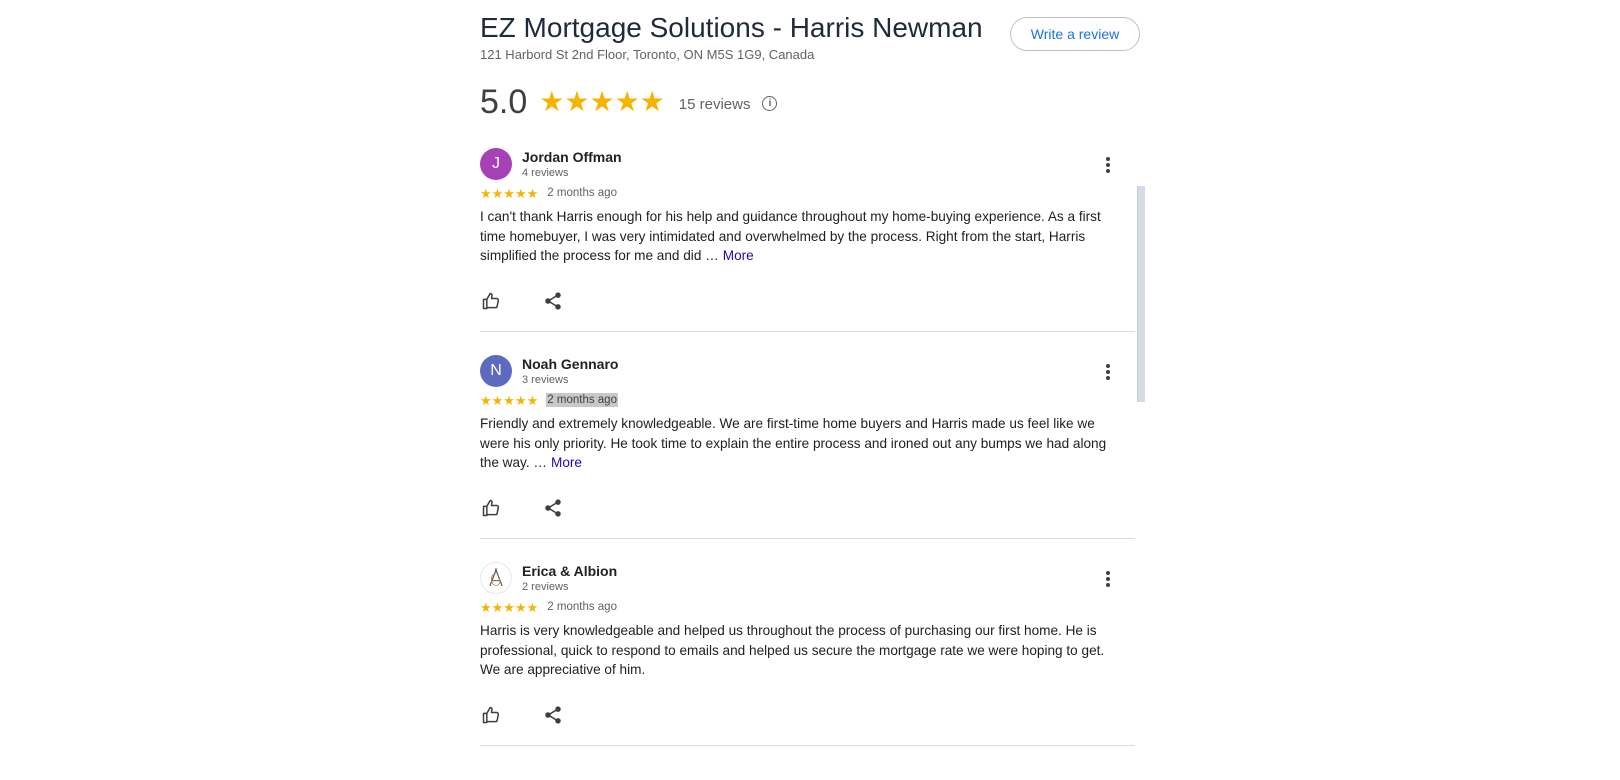  I want to click on rating-summary: 5.0 ★★★★★ 15 reviews i, so click(629, 102).